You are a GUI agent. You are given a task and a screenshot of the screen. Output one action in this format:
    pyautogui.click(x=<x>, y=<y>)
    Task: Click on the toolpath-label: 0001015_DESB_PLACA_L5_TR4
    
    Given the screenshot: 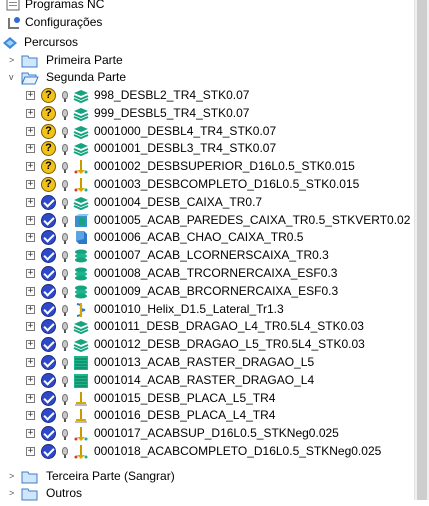 What is the action you would take?
    pyautogui.click(x=185, y=397)
    